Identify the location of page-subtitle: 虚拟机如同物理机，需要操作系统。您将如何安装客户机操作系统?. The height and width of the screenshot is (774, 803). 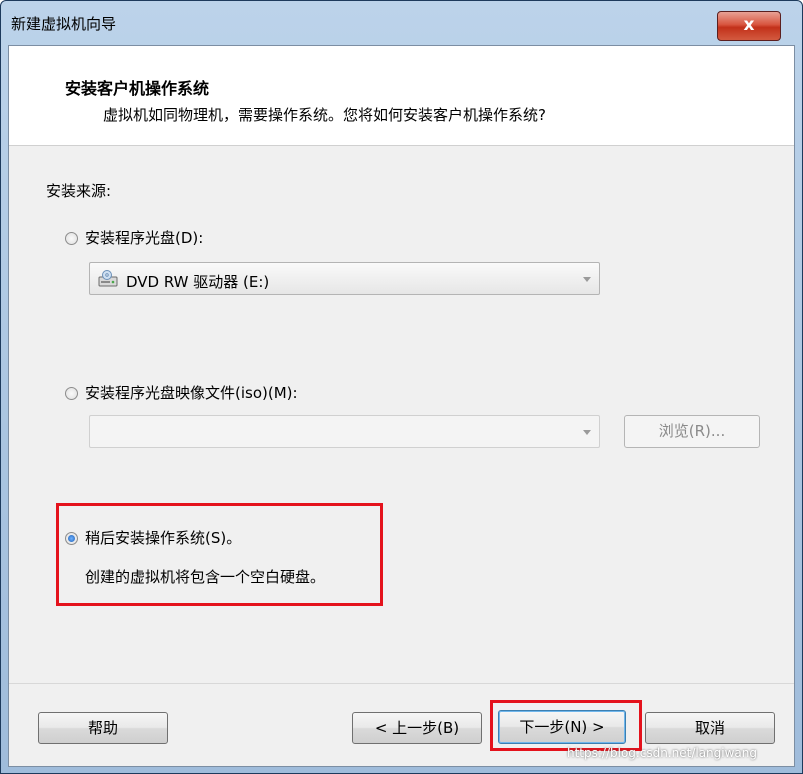
(324, 115).